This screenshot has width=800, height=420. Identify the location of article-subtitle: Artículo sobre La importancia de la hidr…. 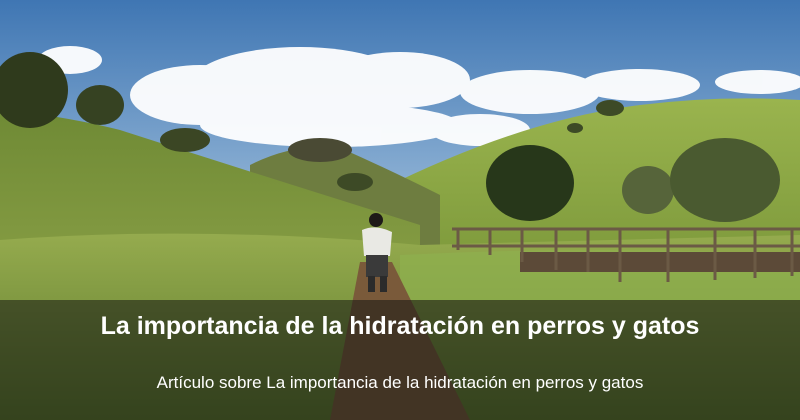
(400, 382).